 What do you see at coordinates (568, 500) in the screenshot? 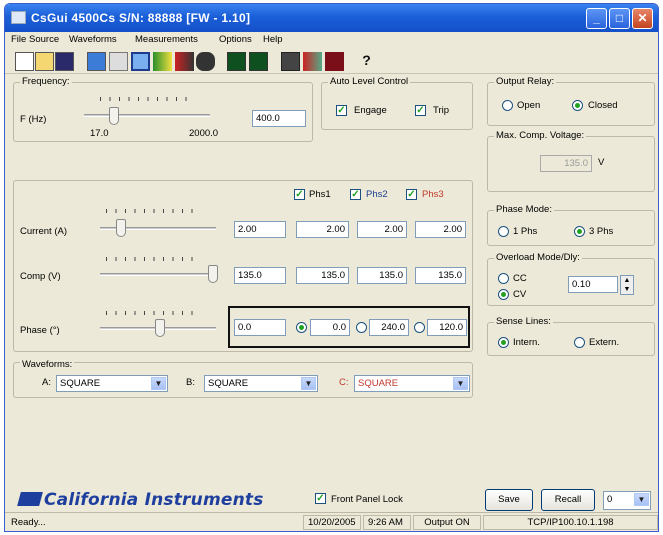
I see `recall-button: Recall` at bounding box center [568, 500].